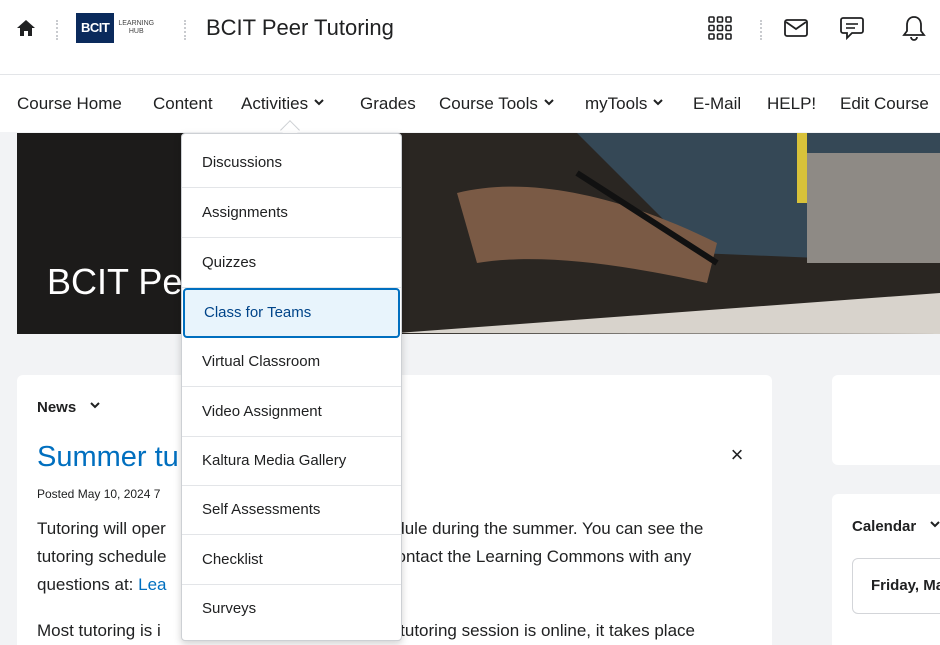  What do you see at coordinates (136, 31) in the screenshot?
I see `logo-sub-line2: HUB` at bounding box center [136, 31].